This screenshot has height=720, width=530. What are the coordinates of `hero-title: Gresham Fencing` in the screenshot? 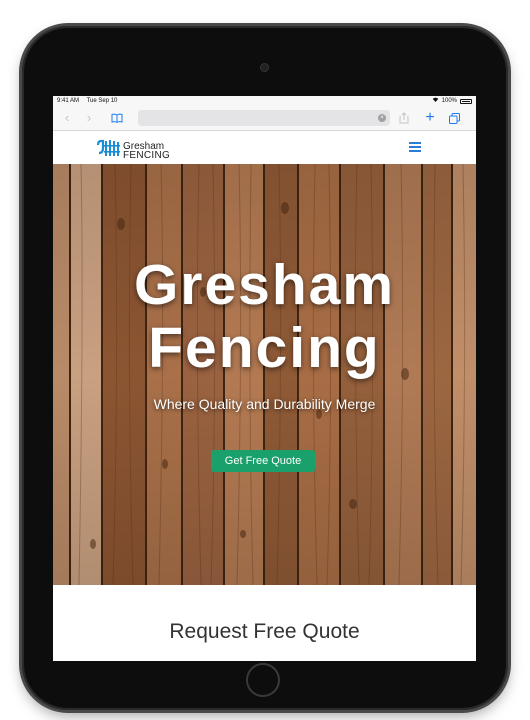 It's located at (264, 317).